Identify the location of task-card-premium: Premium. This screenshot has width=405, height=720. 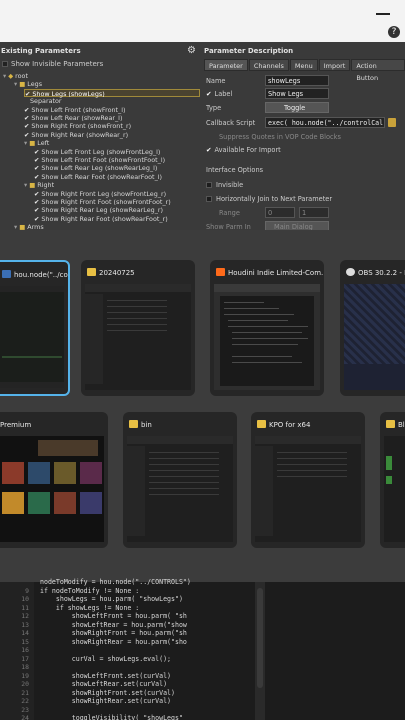
(54, 480).